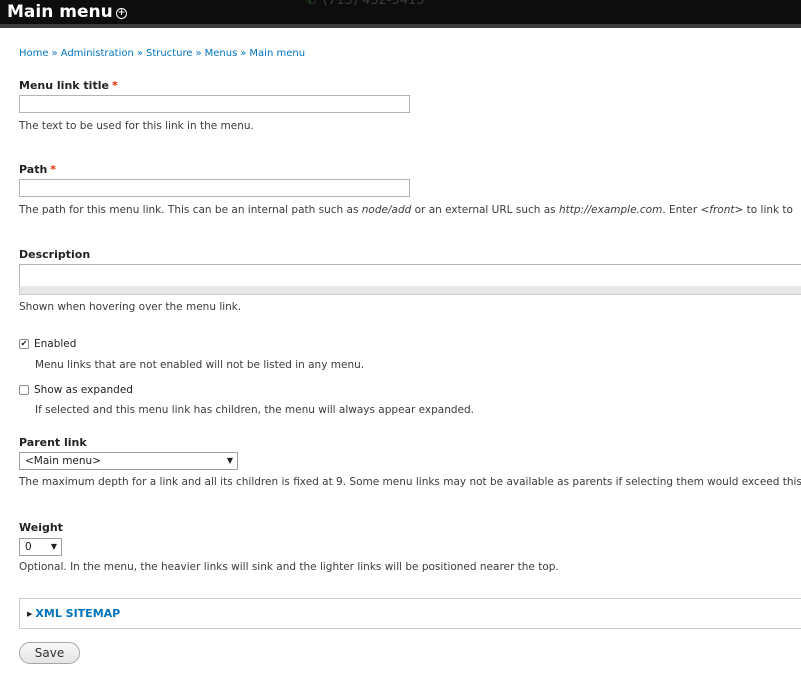 The height and width of the screenshot is (679, 801). Describe the element at coordinates (33, 169) in the screenshot. I see `path-label-text: Path` at that location.